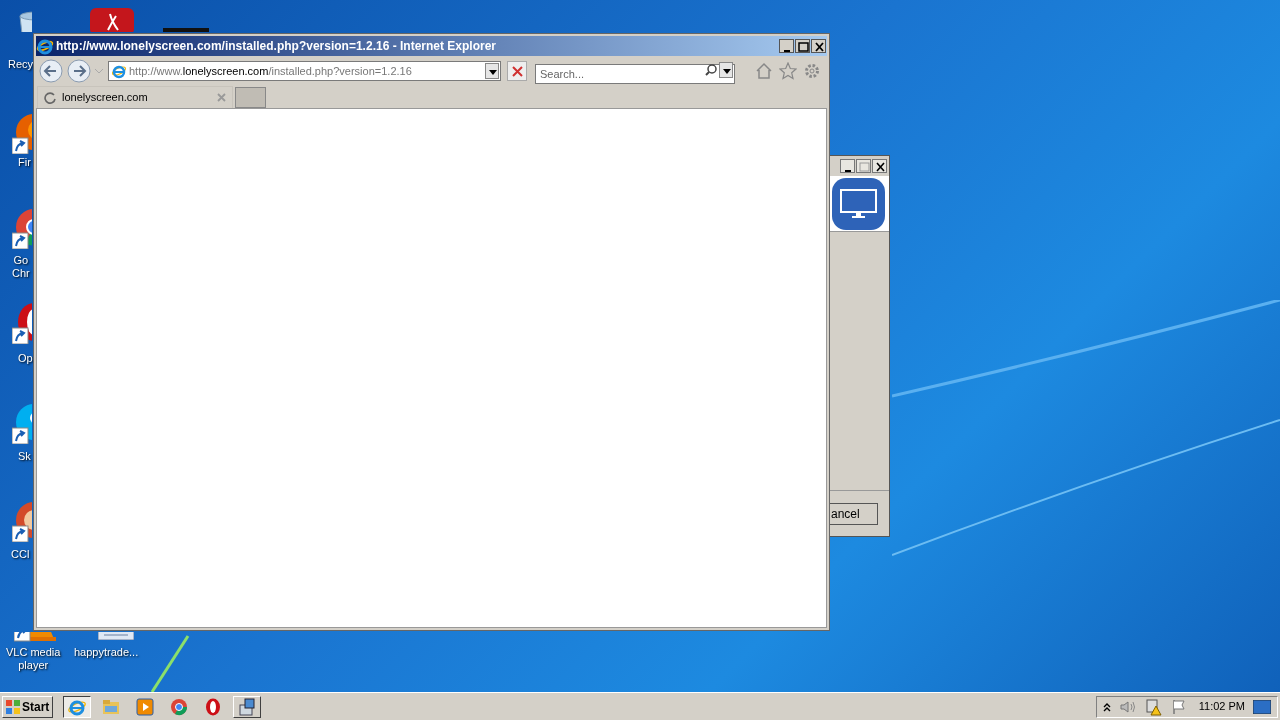  What do you see at coordinates (854, 514) in the screenshot?
I see `cancel-button: ancel` at bounding box center [854, 514].